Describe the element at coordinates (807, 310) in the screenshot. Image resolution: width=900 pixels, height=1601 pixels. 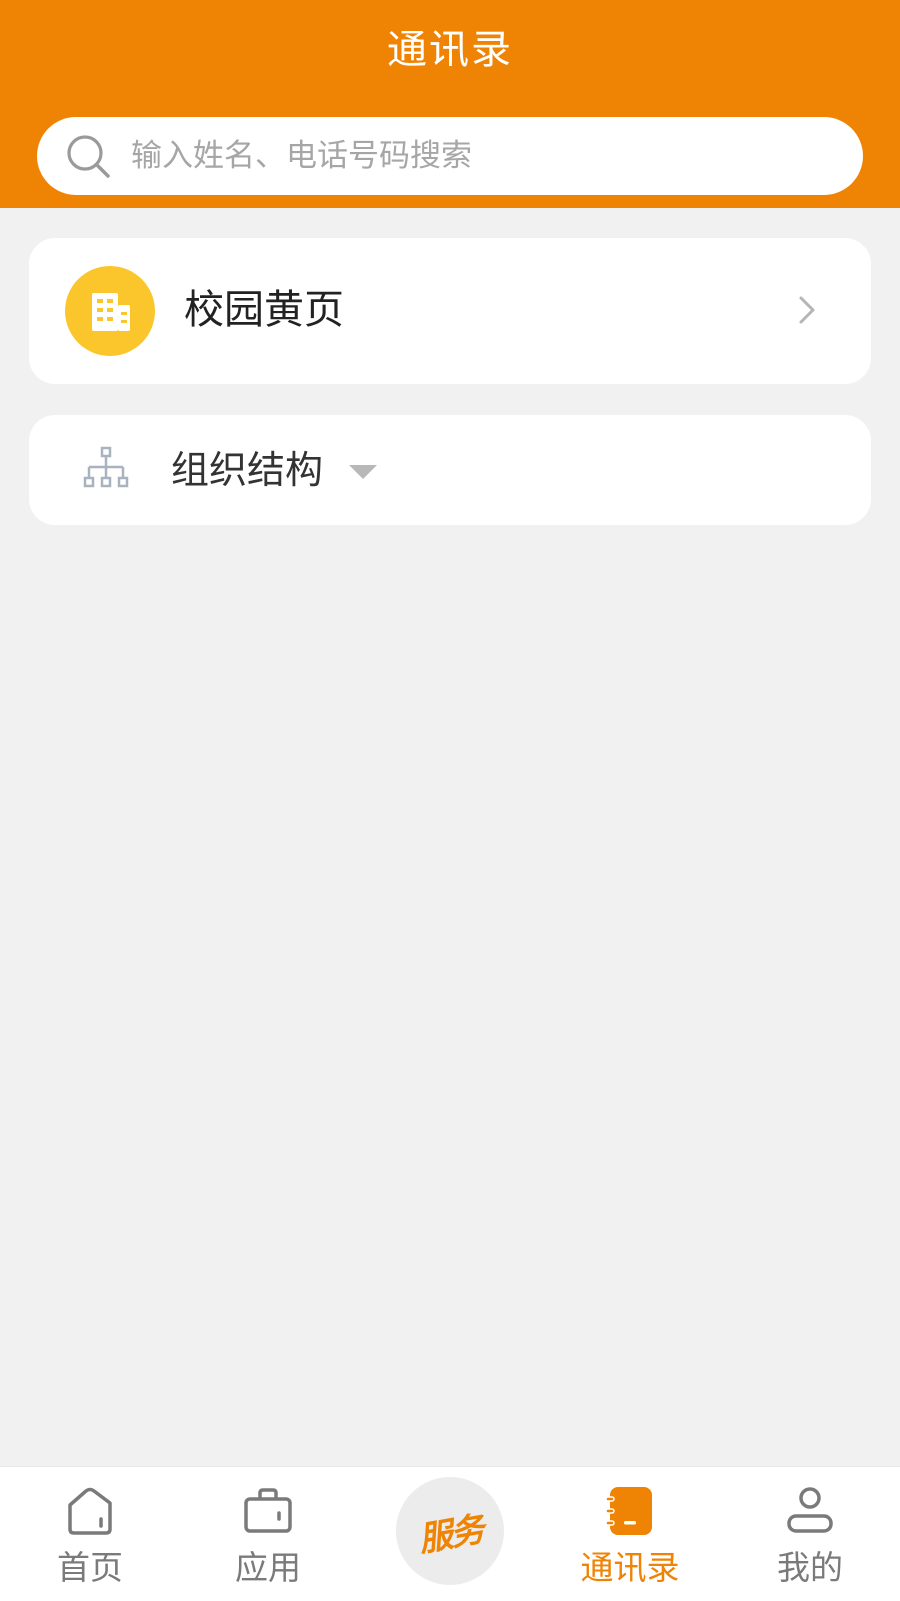
I see `chevron-right-icon` at that location.